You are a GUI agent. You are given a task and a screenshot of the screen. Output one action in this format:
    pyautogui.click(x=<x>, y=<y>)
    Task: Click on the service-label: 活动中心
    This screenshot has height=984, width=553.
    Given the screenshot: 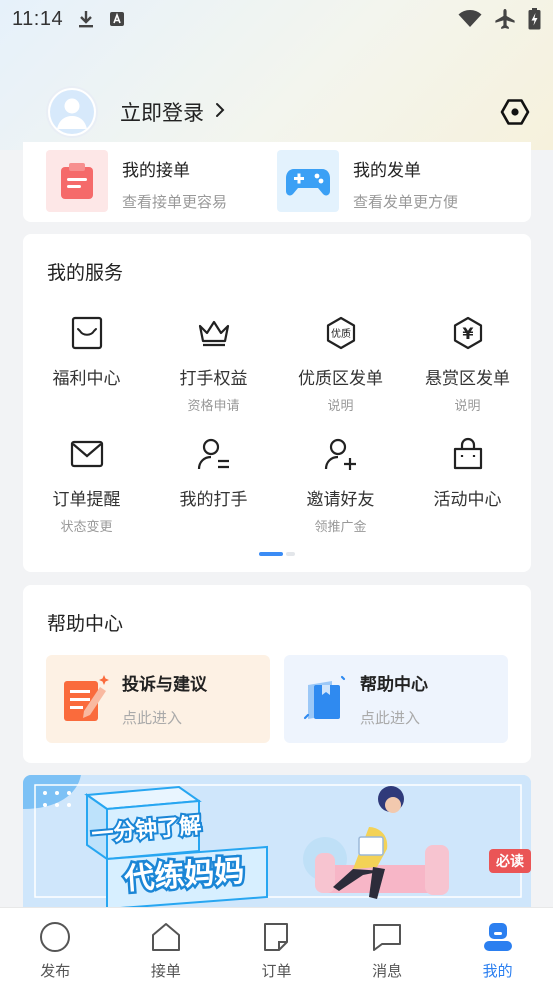 What is the action you would take?
    pyautogui.click(x=467, y=500)
    